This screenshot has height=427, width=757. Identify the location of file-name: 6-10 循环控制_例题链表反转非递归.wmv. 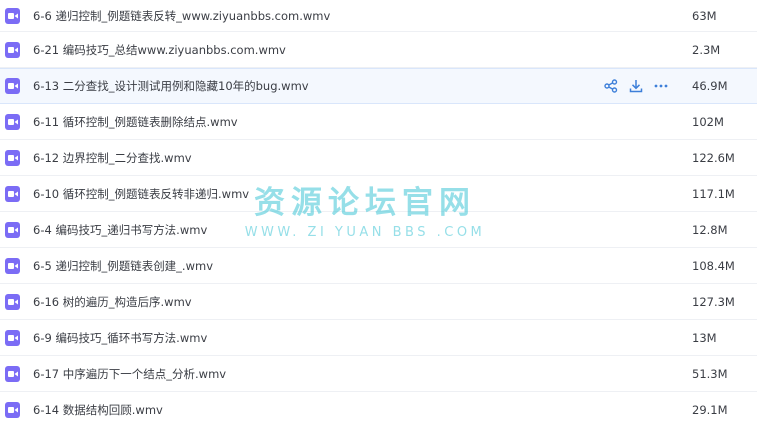
(141, 194).